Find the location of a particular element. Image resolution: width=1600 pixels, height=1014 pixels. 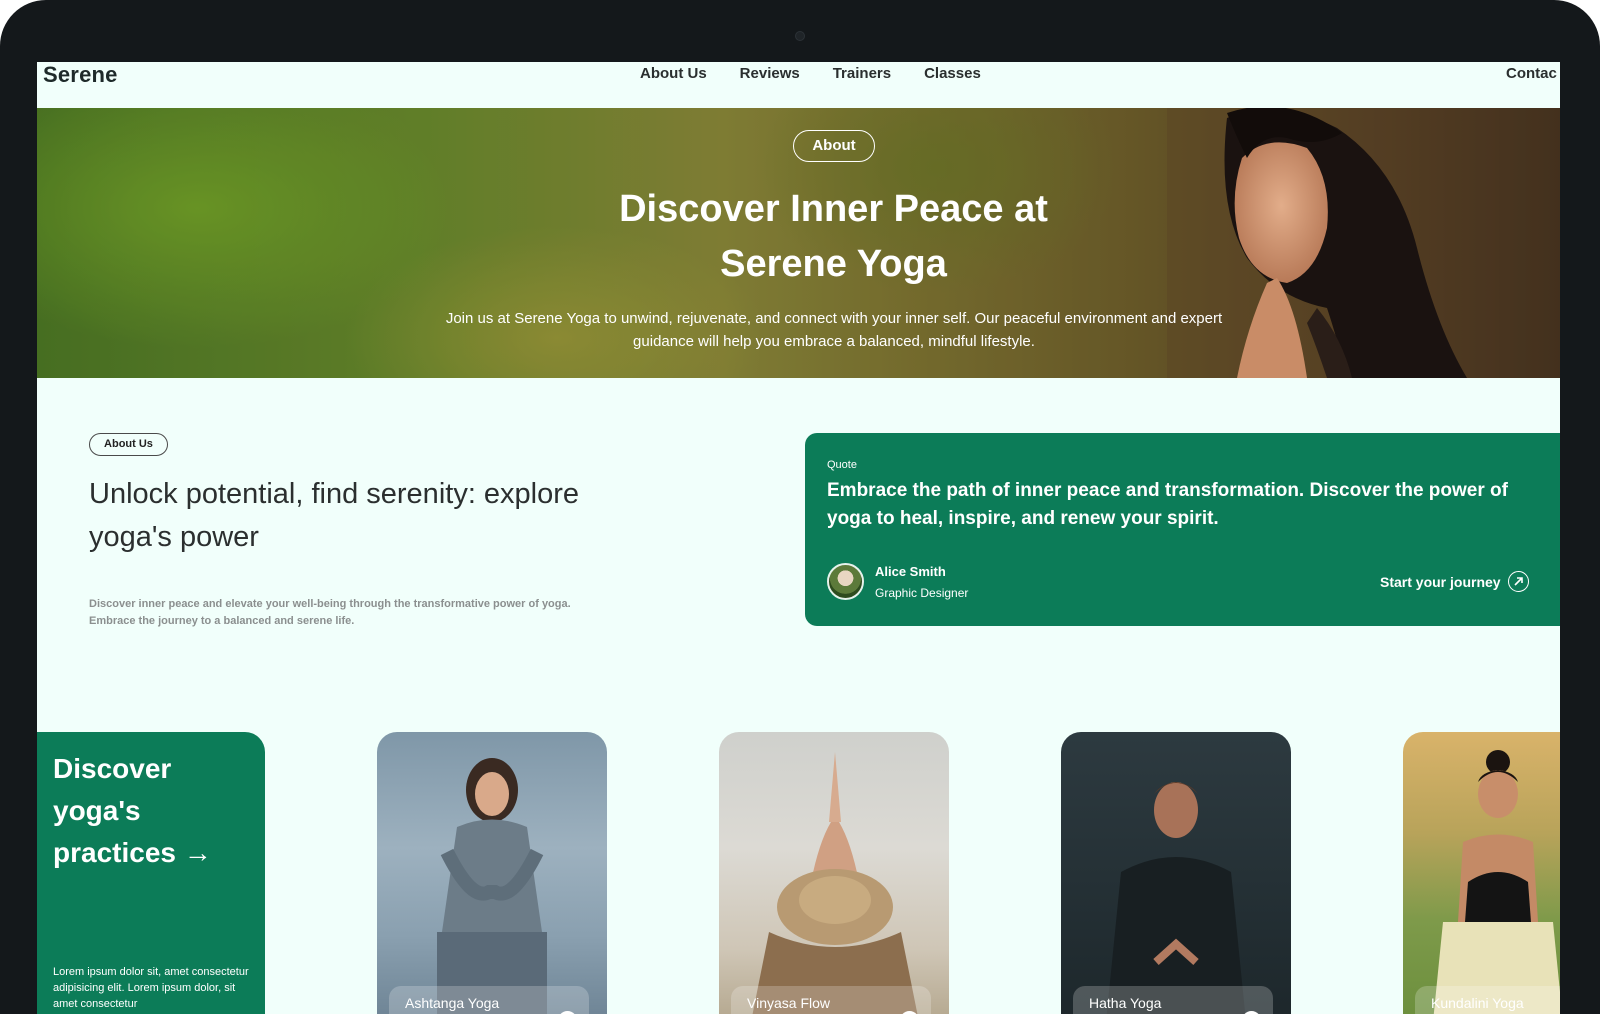

practice-card-label: Kundalini Yoga is located at coordinates (1487, 1000).